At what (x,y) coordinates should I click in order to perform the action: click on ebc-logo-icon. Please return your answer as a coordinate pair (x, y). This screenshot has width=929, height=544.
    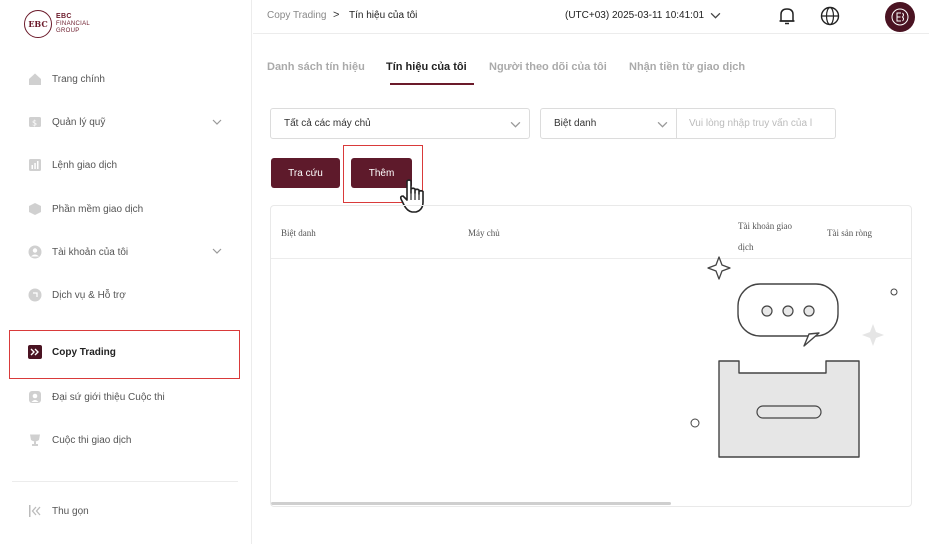
    Looking at the image, I should click on (900, 17).